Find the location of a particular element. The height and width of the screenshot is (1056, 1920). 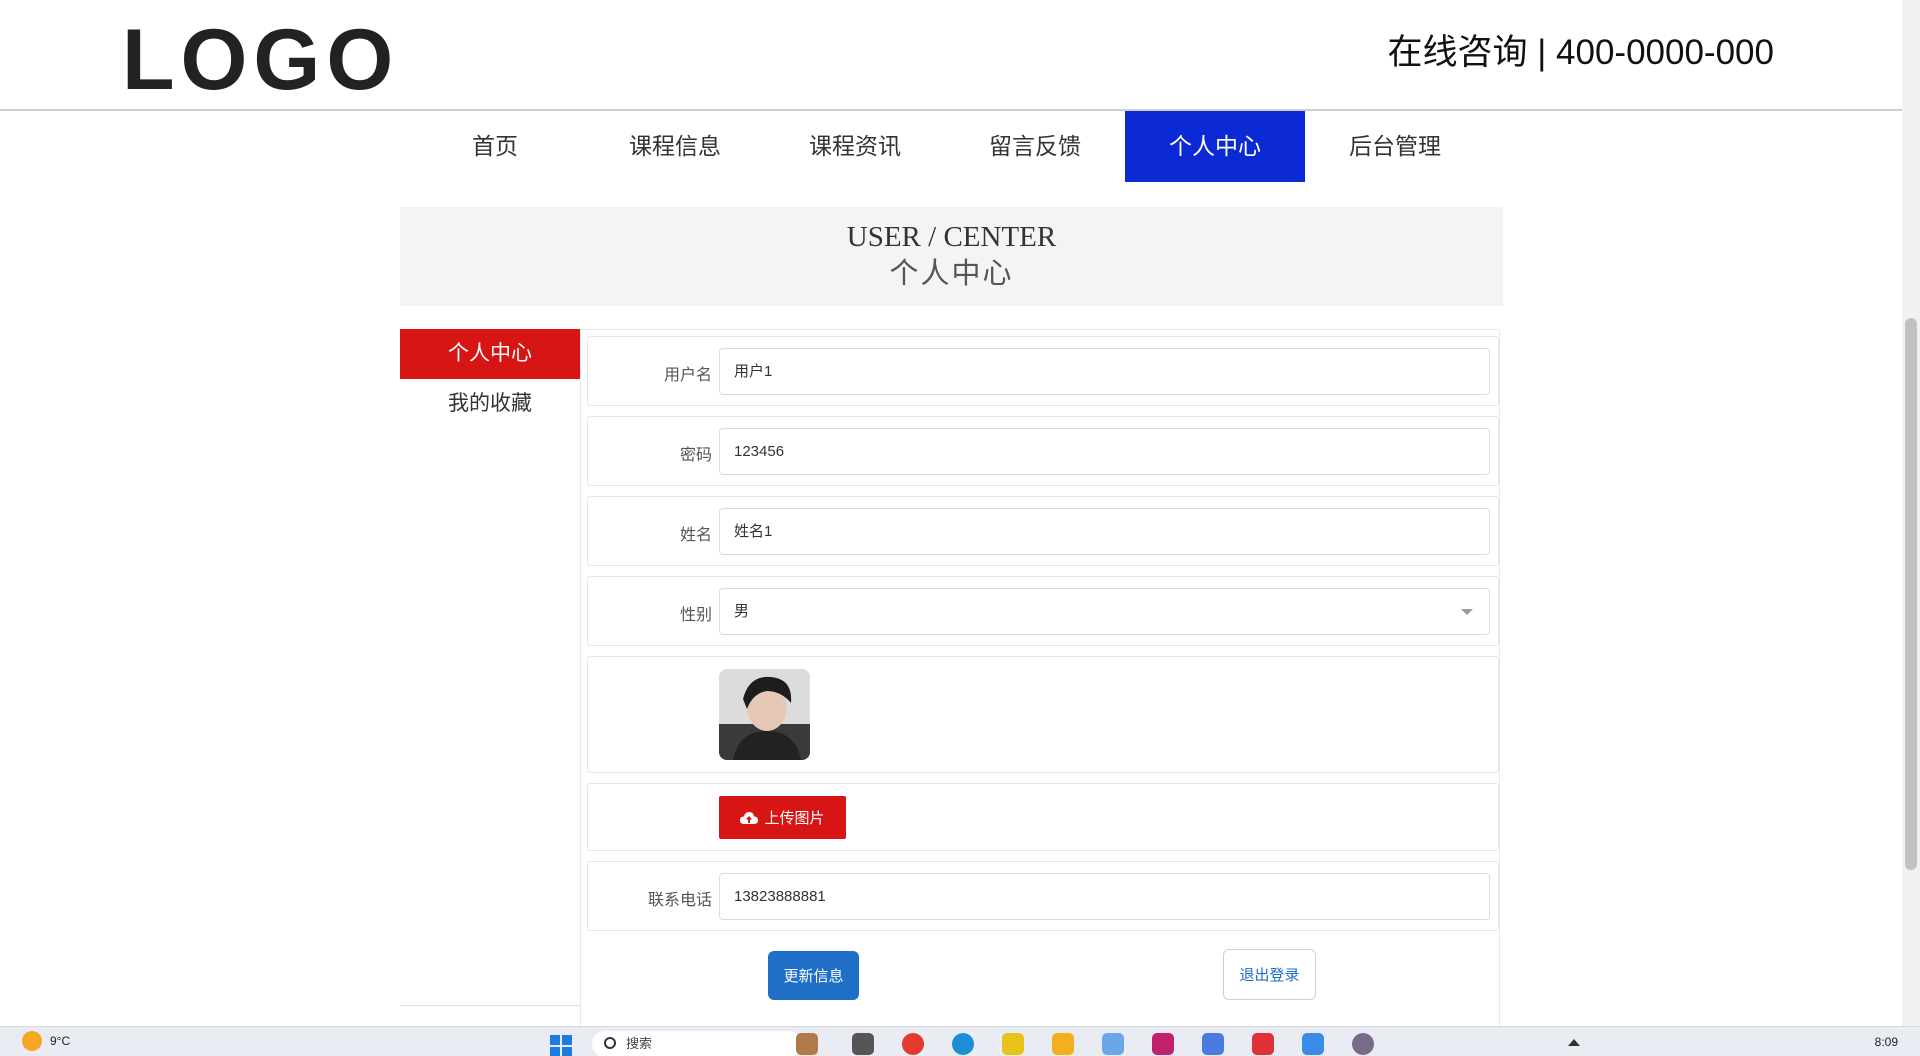

nav-item-feedback: 留言反馈 is located at coordinates (1035, 146).